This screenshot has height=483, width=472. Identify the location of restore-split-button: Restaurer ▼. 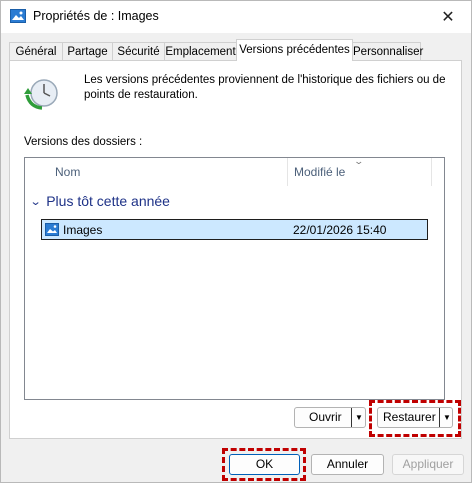
(415, 417).